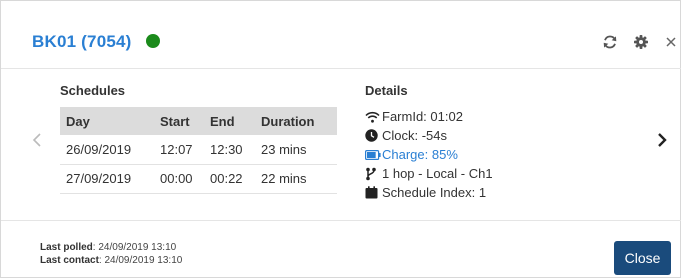  What do you see at coordinates (179, 150) in the screenshot?
I see `cell-start: 12:07` at bounding box center [179, 150].